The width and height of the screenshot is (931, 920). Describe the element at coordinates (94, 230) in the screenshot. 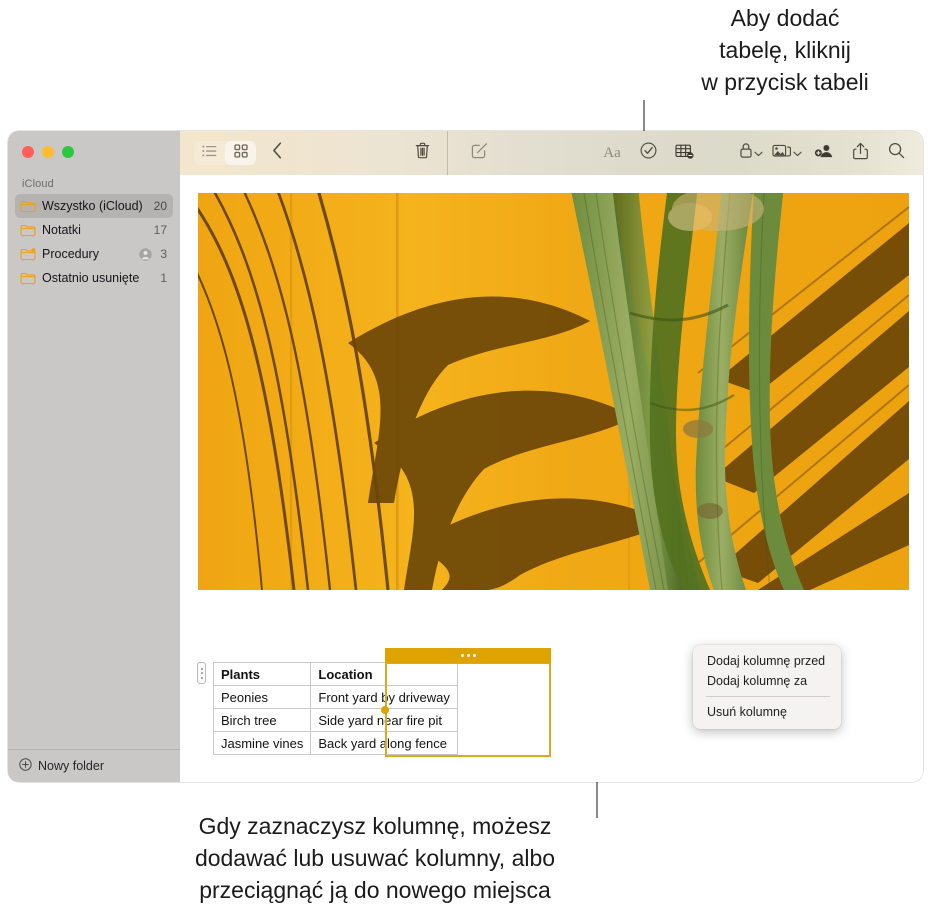

I see `sidebar-item-notatki: Notatki 17` at that location.